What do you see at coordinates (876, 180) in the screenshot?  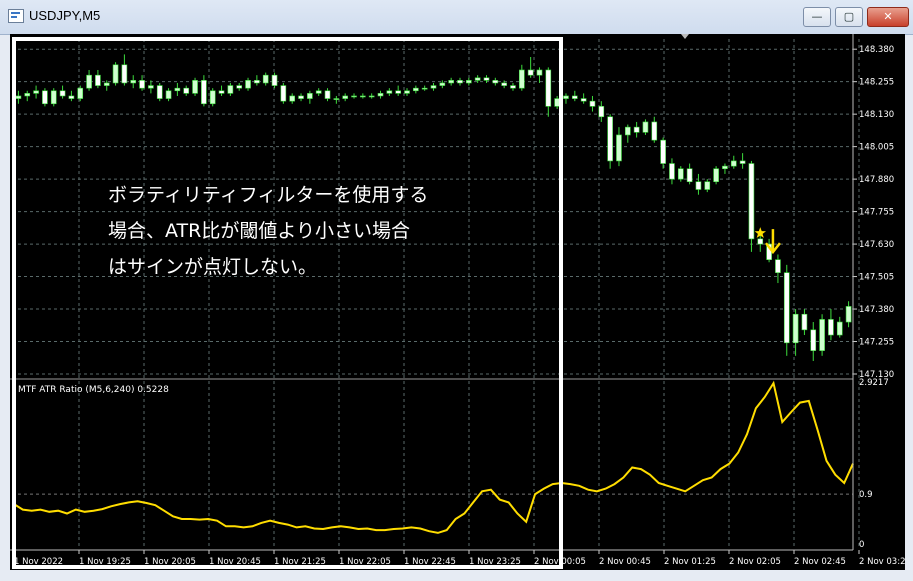 I see `price-tick-label: 147.880` at bounding box center [876, 180].